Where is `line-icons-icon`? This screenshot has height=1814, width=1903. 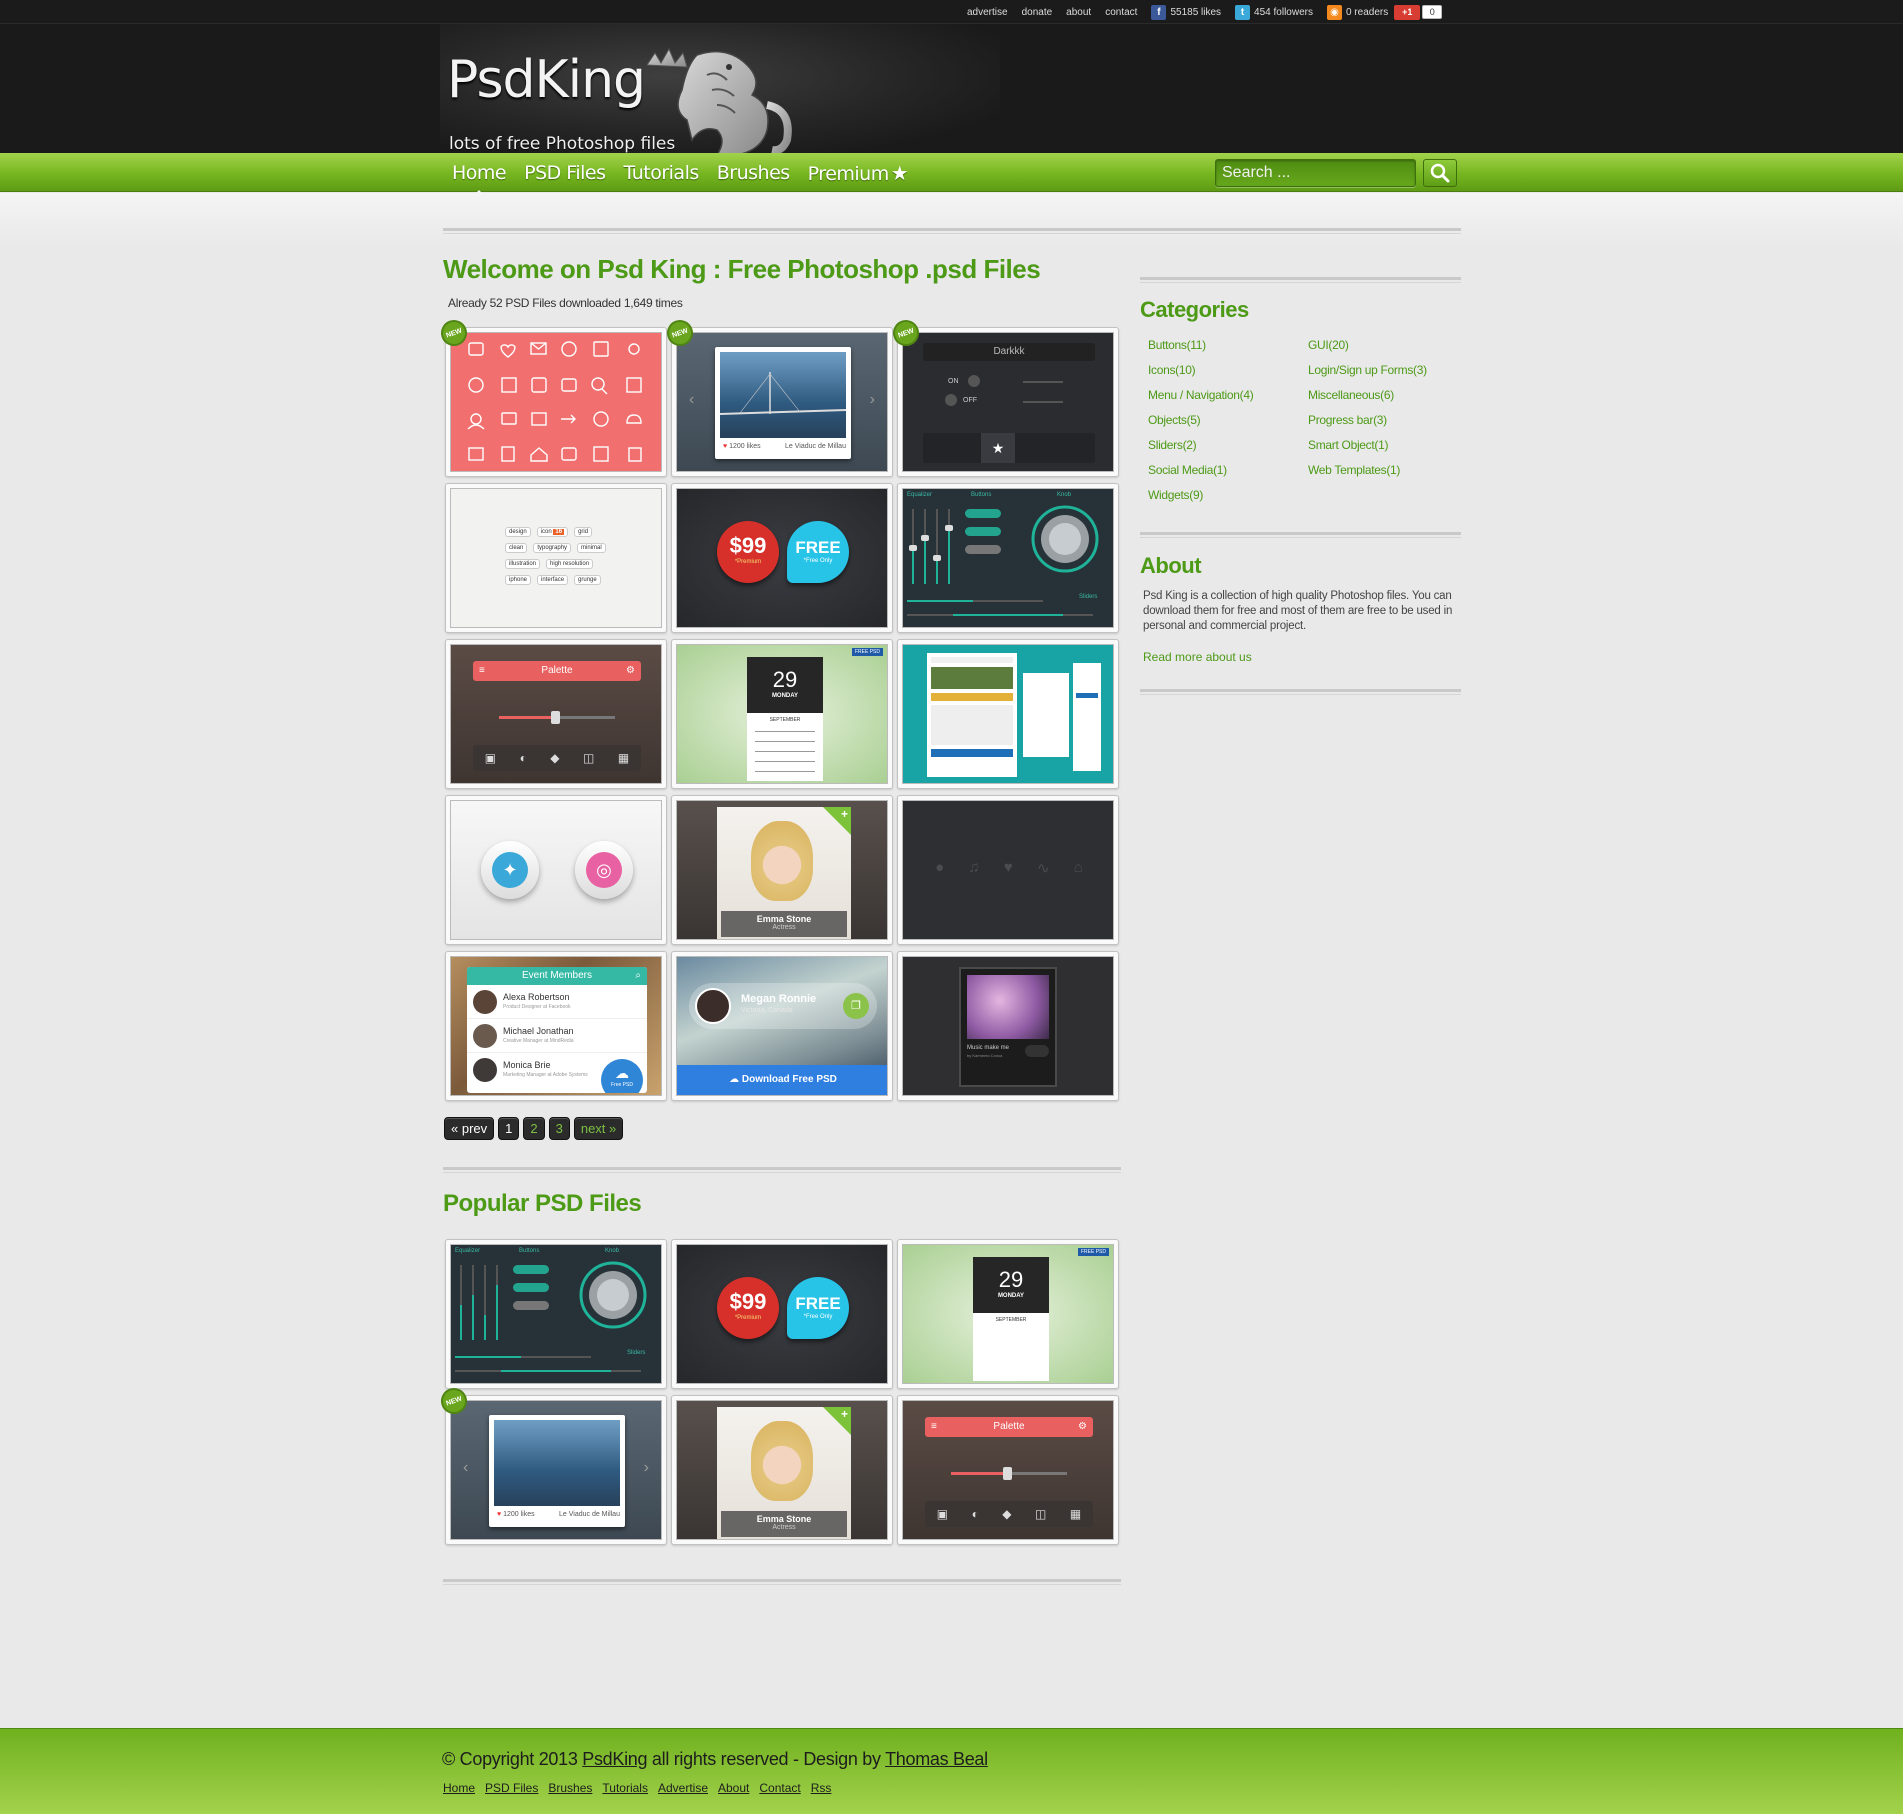
line-icons-icon is located at coordinates (554, 401).